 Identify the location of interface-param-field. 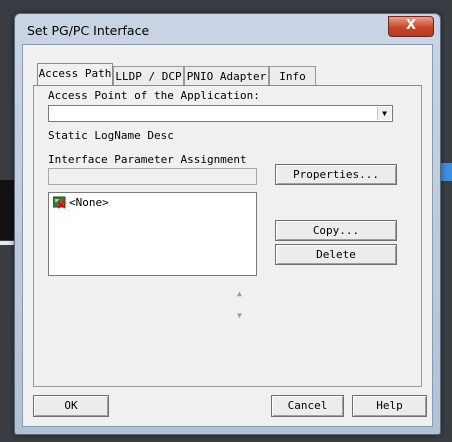
(152, 176).